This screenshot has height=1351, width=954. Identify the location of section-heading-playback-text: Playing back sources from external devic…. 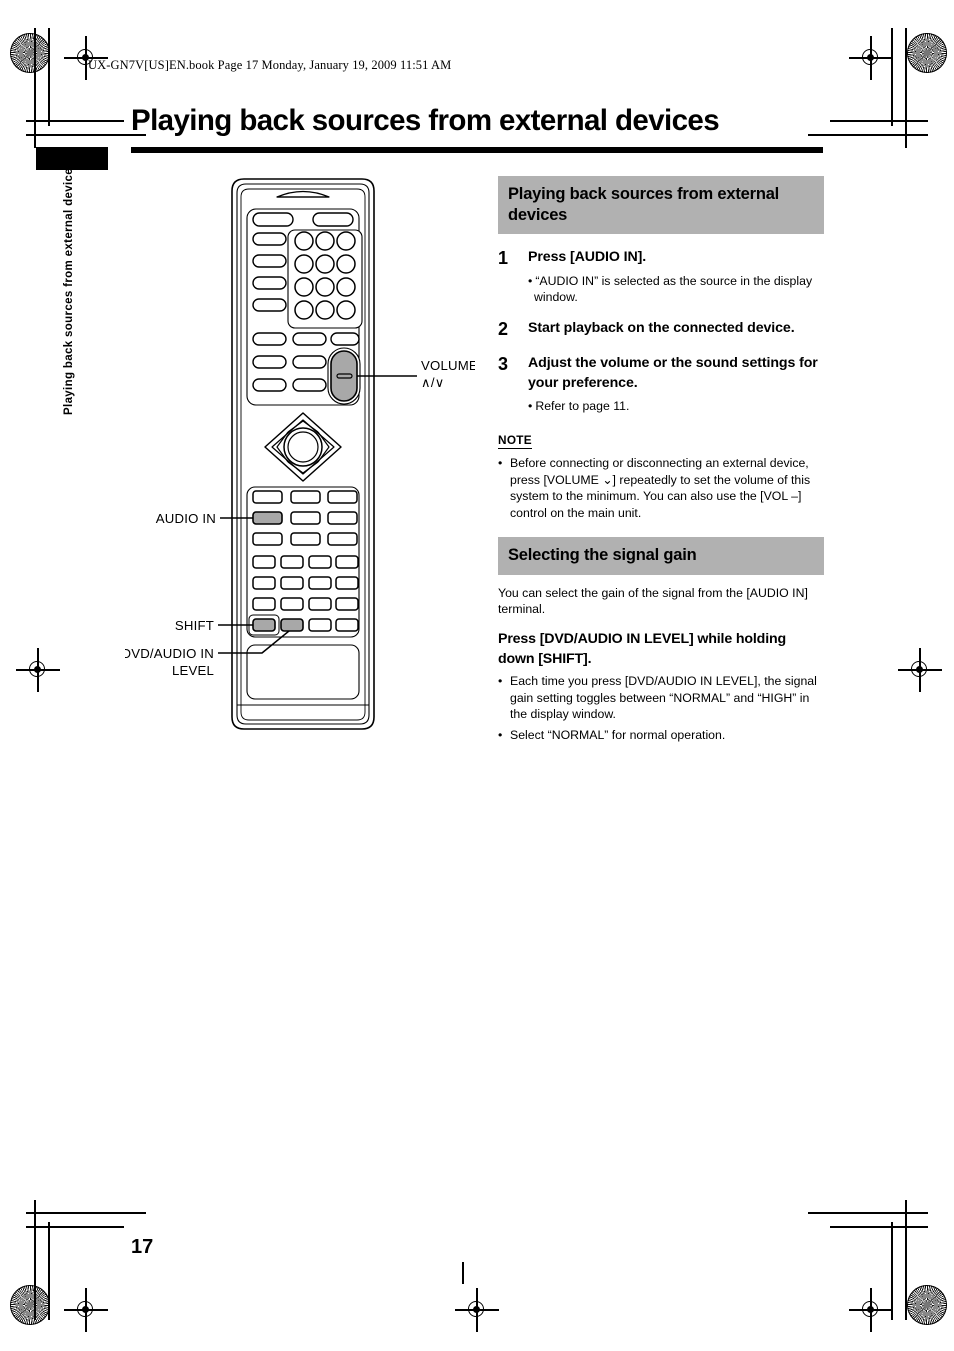
(644, 204).